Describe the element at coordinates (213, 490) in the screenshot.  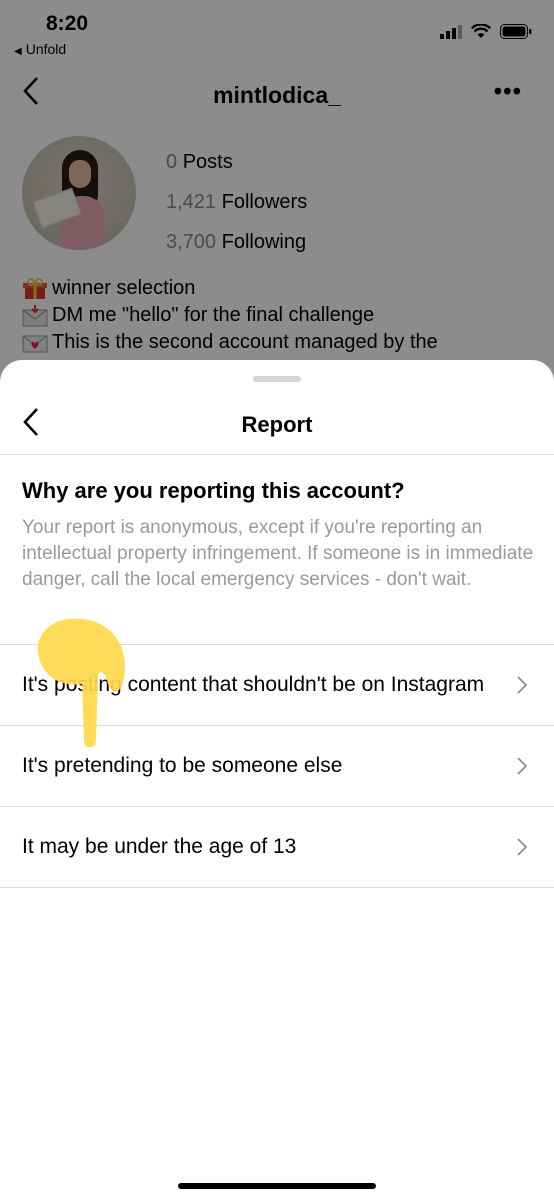
I see `report-question: Why are you reporting this account?` at that location.